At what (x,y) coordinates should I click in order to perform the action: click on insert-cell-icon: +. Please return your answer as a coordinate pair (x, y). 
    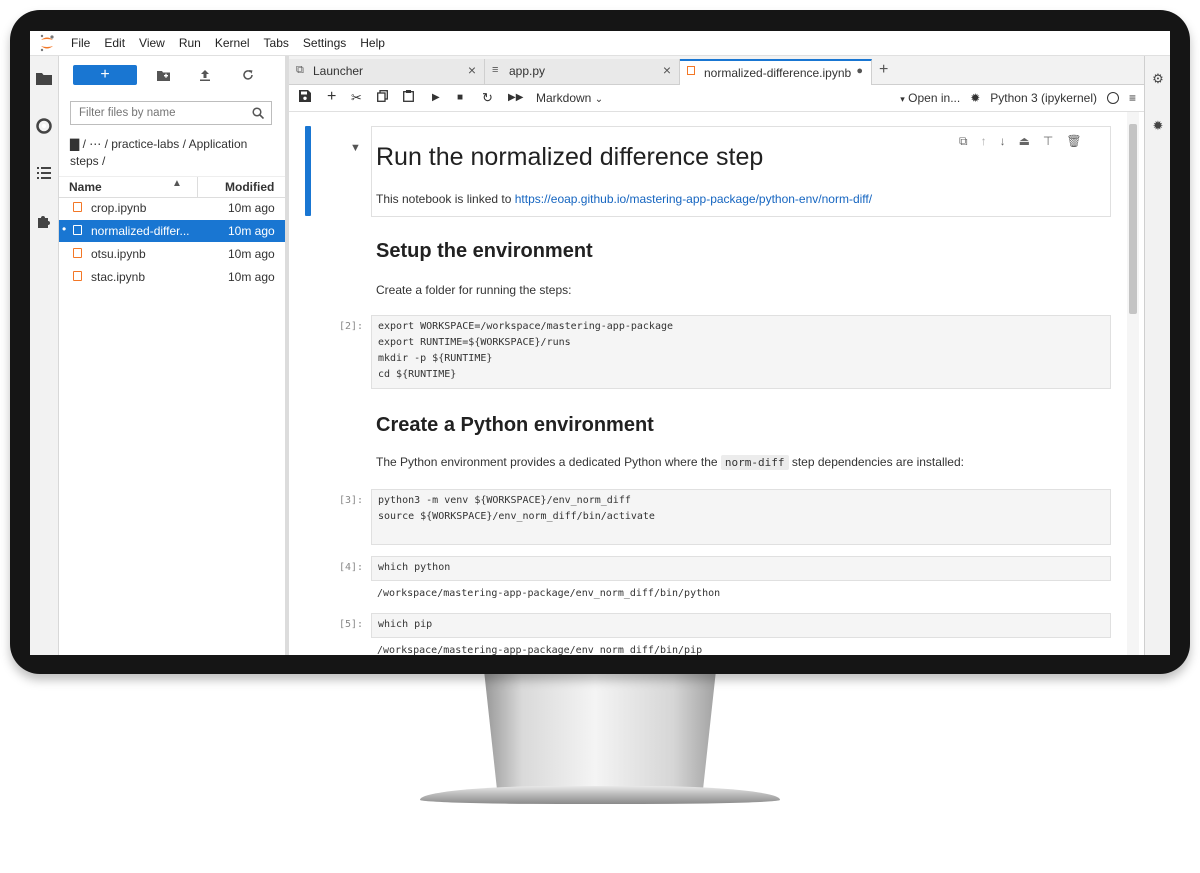
    Looking at the image, I should click on (331, 97).